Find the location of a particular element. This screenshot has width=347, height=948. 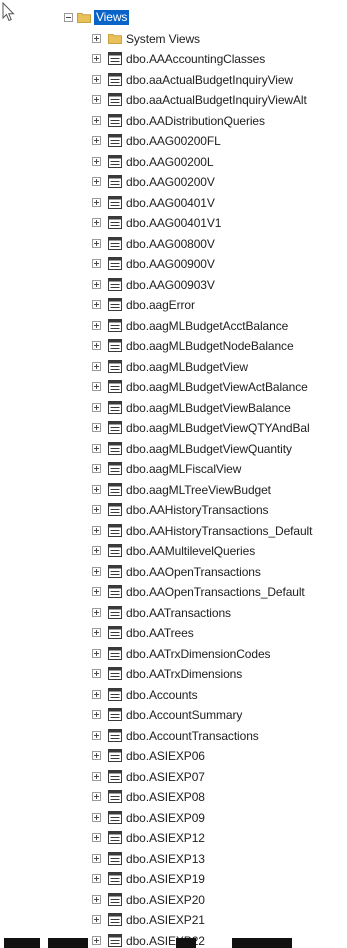

tree-node-label: dbo.ASIEXP21 is located at coordinates (165, 920).